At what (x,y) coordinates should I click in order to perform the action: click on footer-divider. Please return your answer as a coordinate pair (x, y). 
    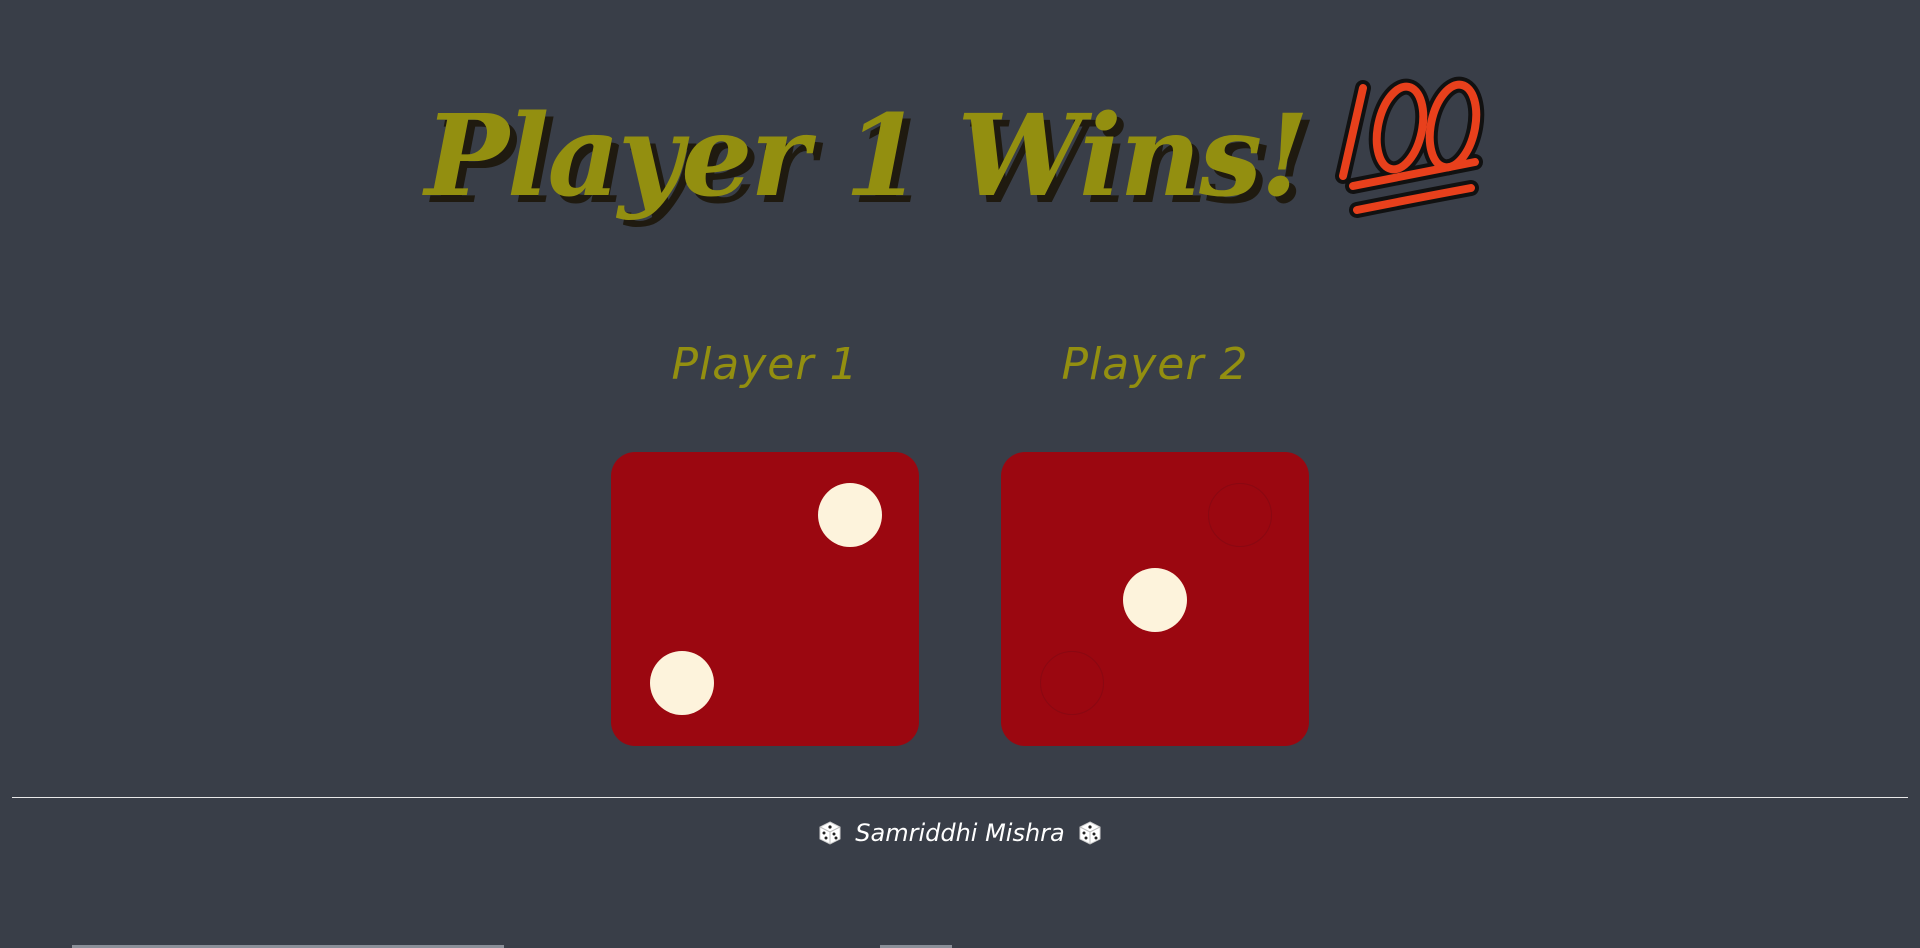
    Looking at the image, I should click on (960, 797).